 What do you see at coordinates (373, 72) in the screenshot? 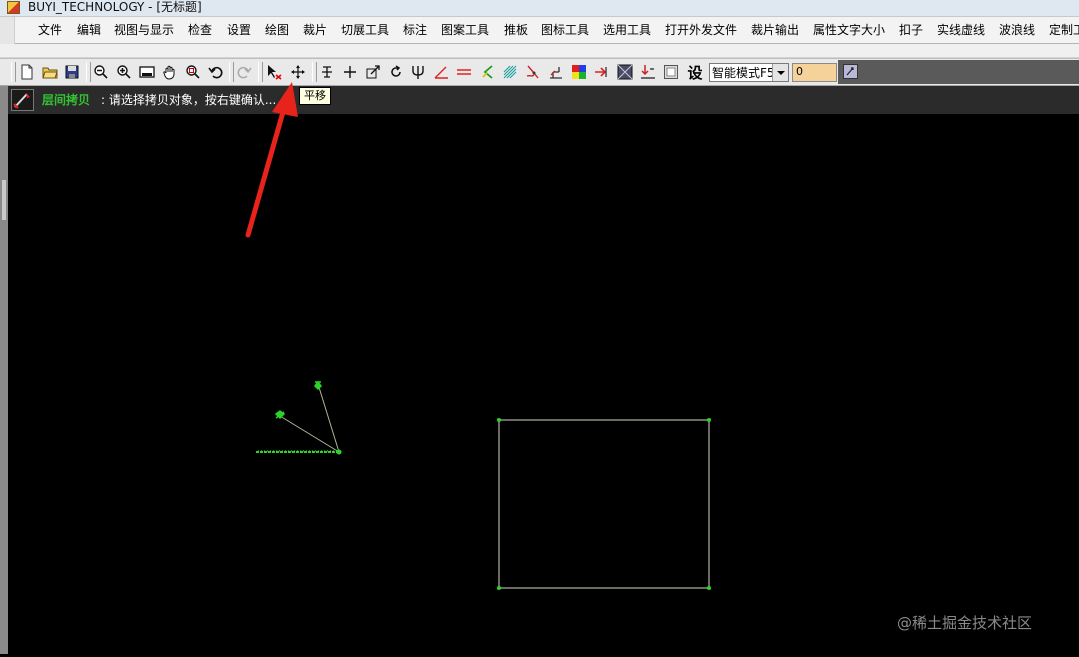
I see `scale-icon` at bounding box center [373, 72].